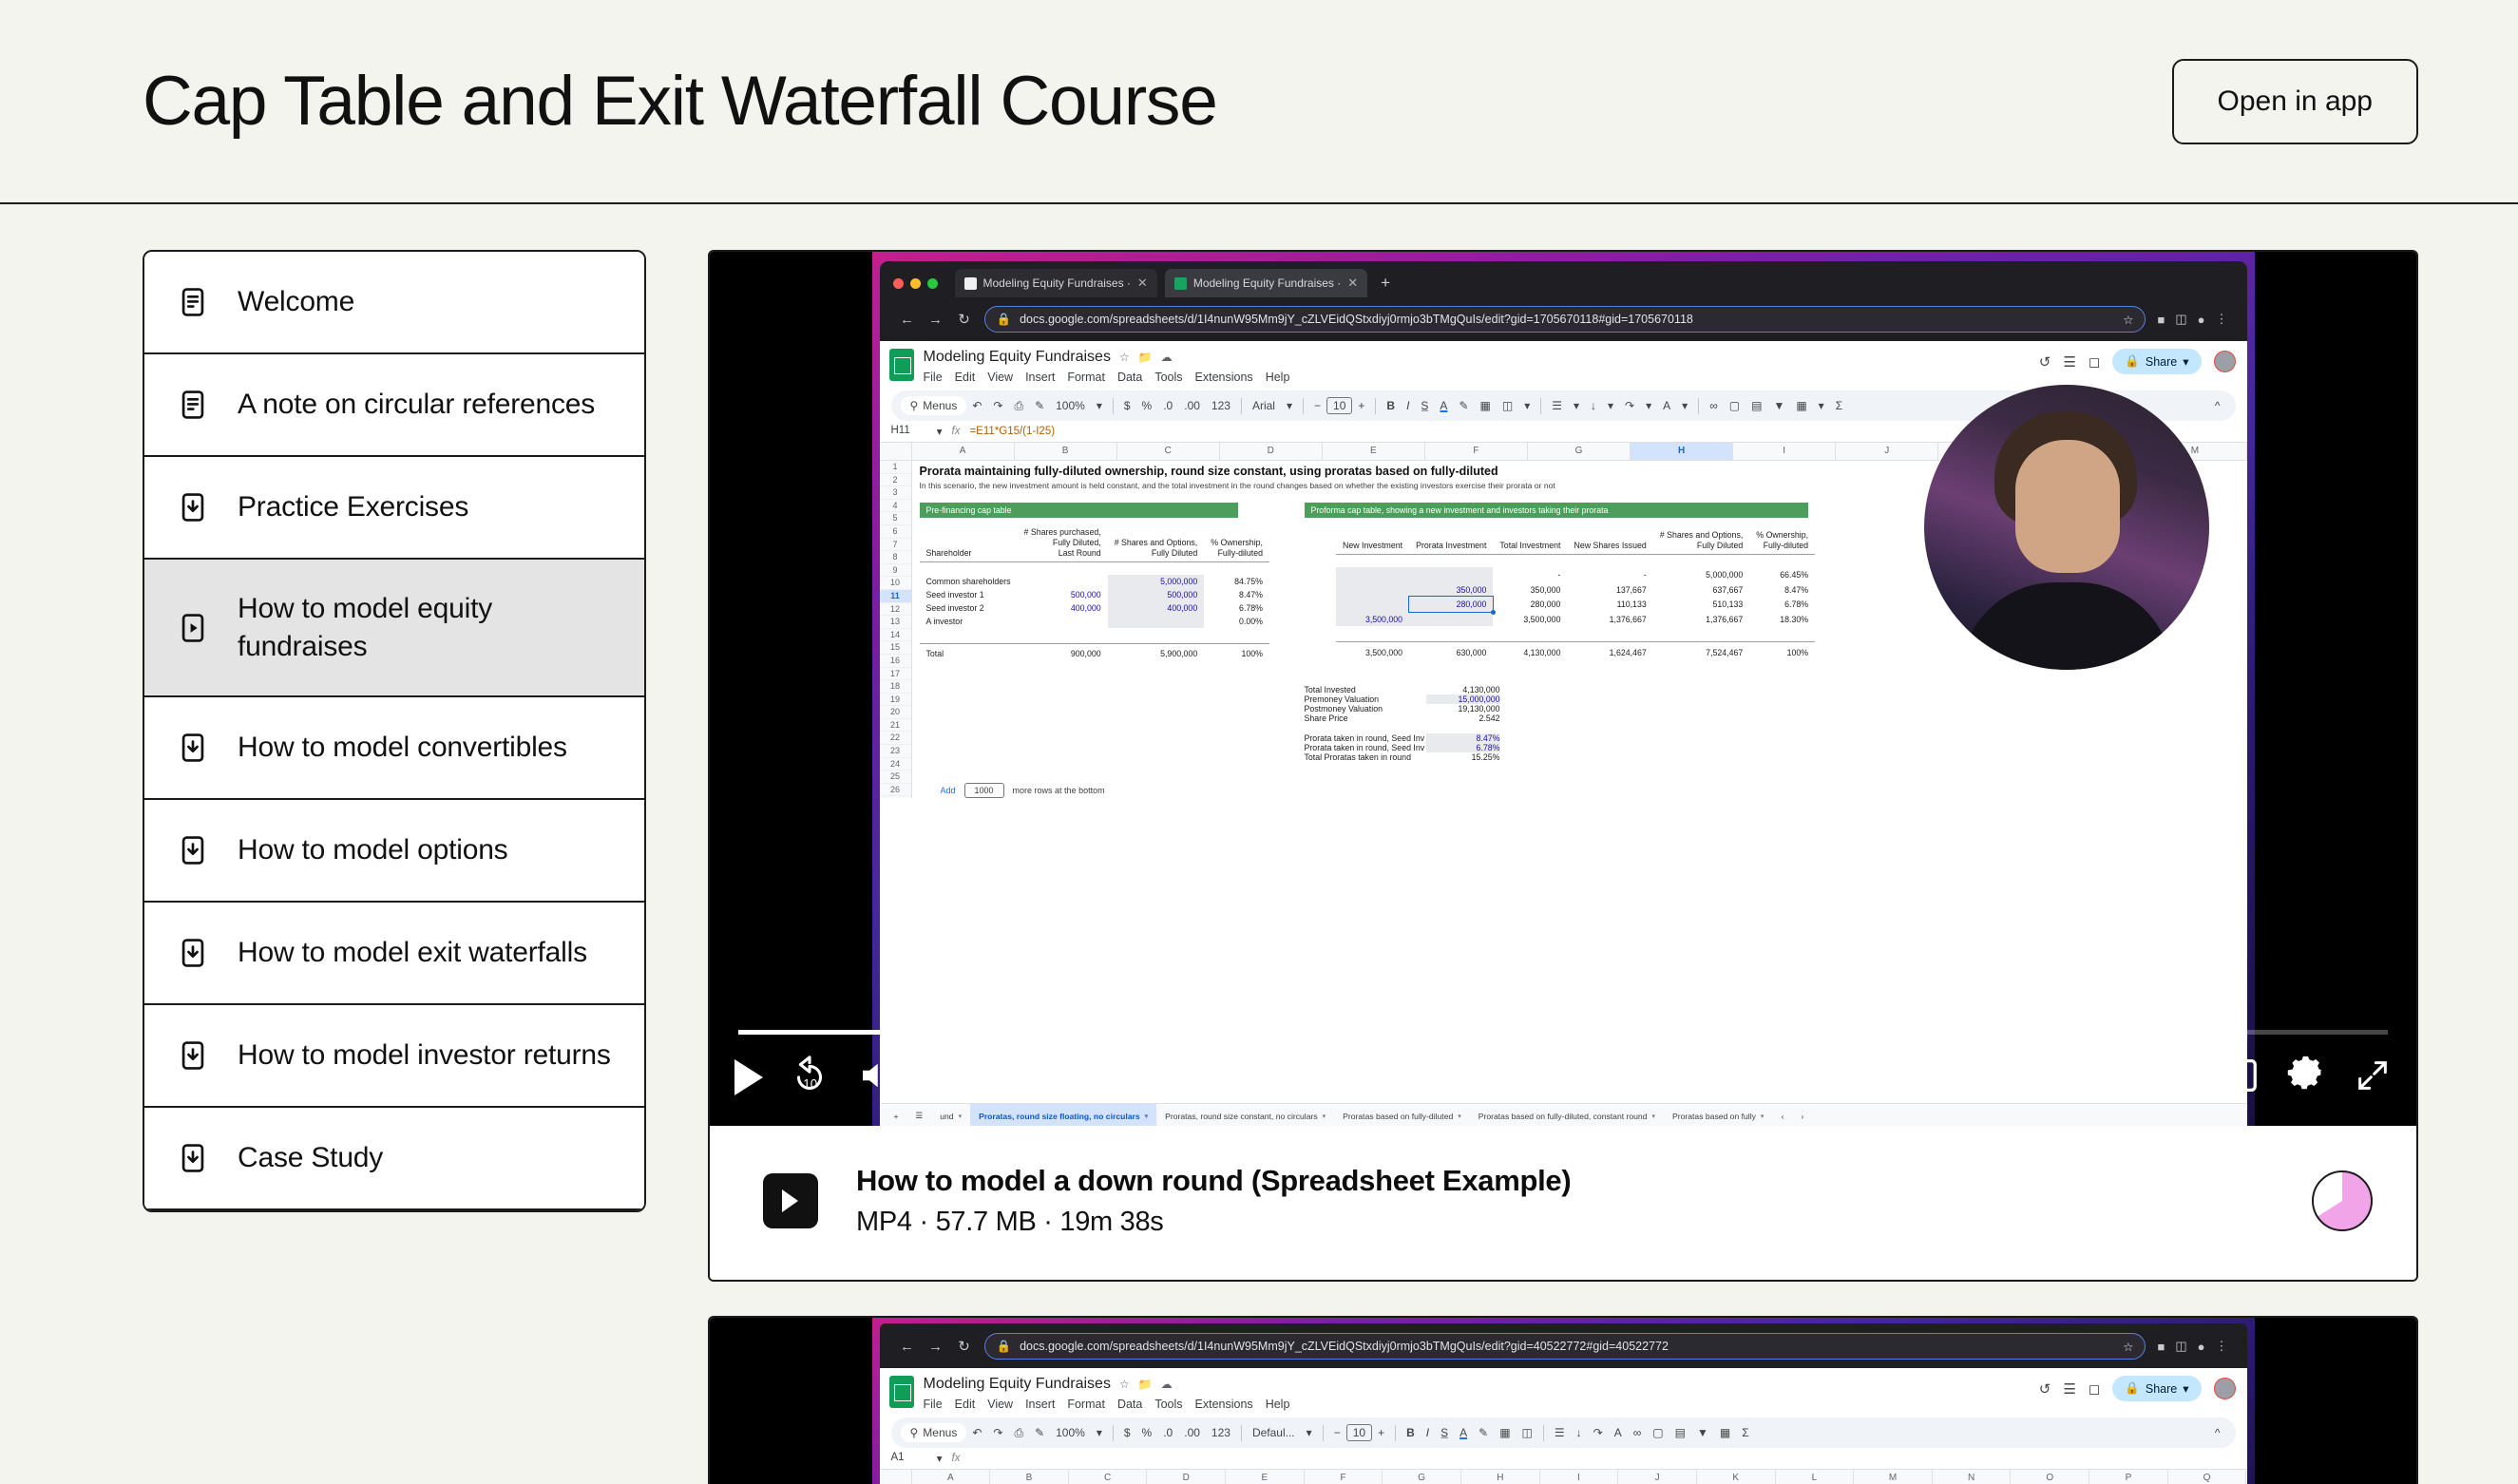  Describe the element at coordinates (1500, 1477) in the screenshot. I see `column-header-H: H` at that location.